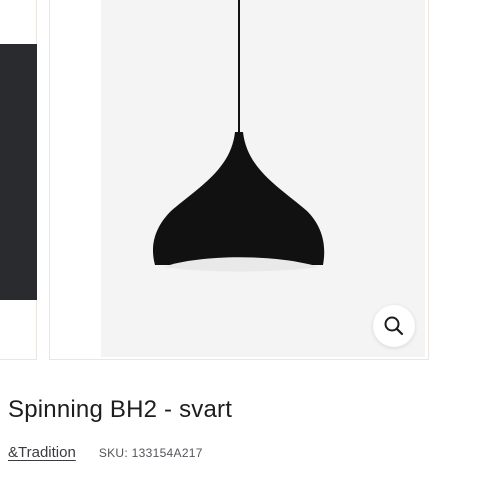  What do you see at coordinates (120, 409) in the screenshot?
I see `product-title: Spinning BH2 - svart` at bounding box center [120, 409].